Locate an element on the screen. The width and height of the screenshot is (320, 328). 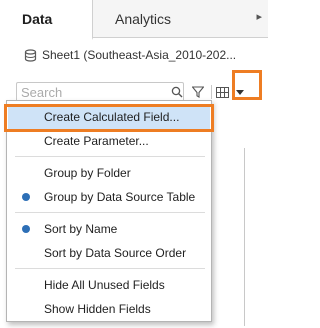
menu-item-label: Hide All Unused Fields is located at coordinates (104, 285).